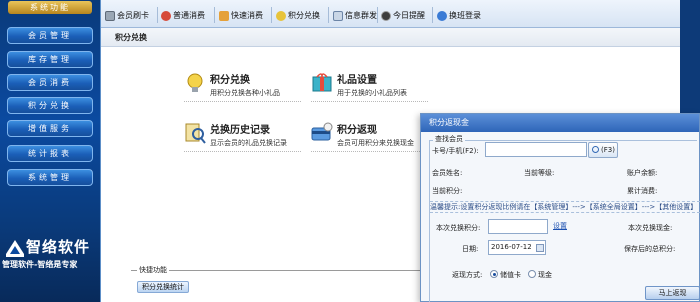 The width and height of the screenshot is (700, 302). I want to click on radio-stored-card, so click(494, 274).